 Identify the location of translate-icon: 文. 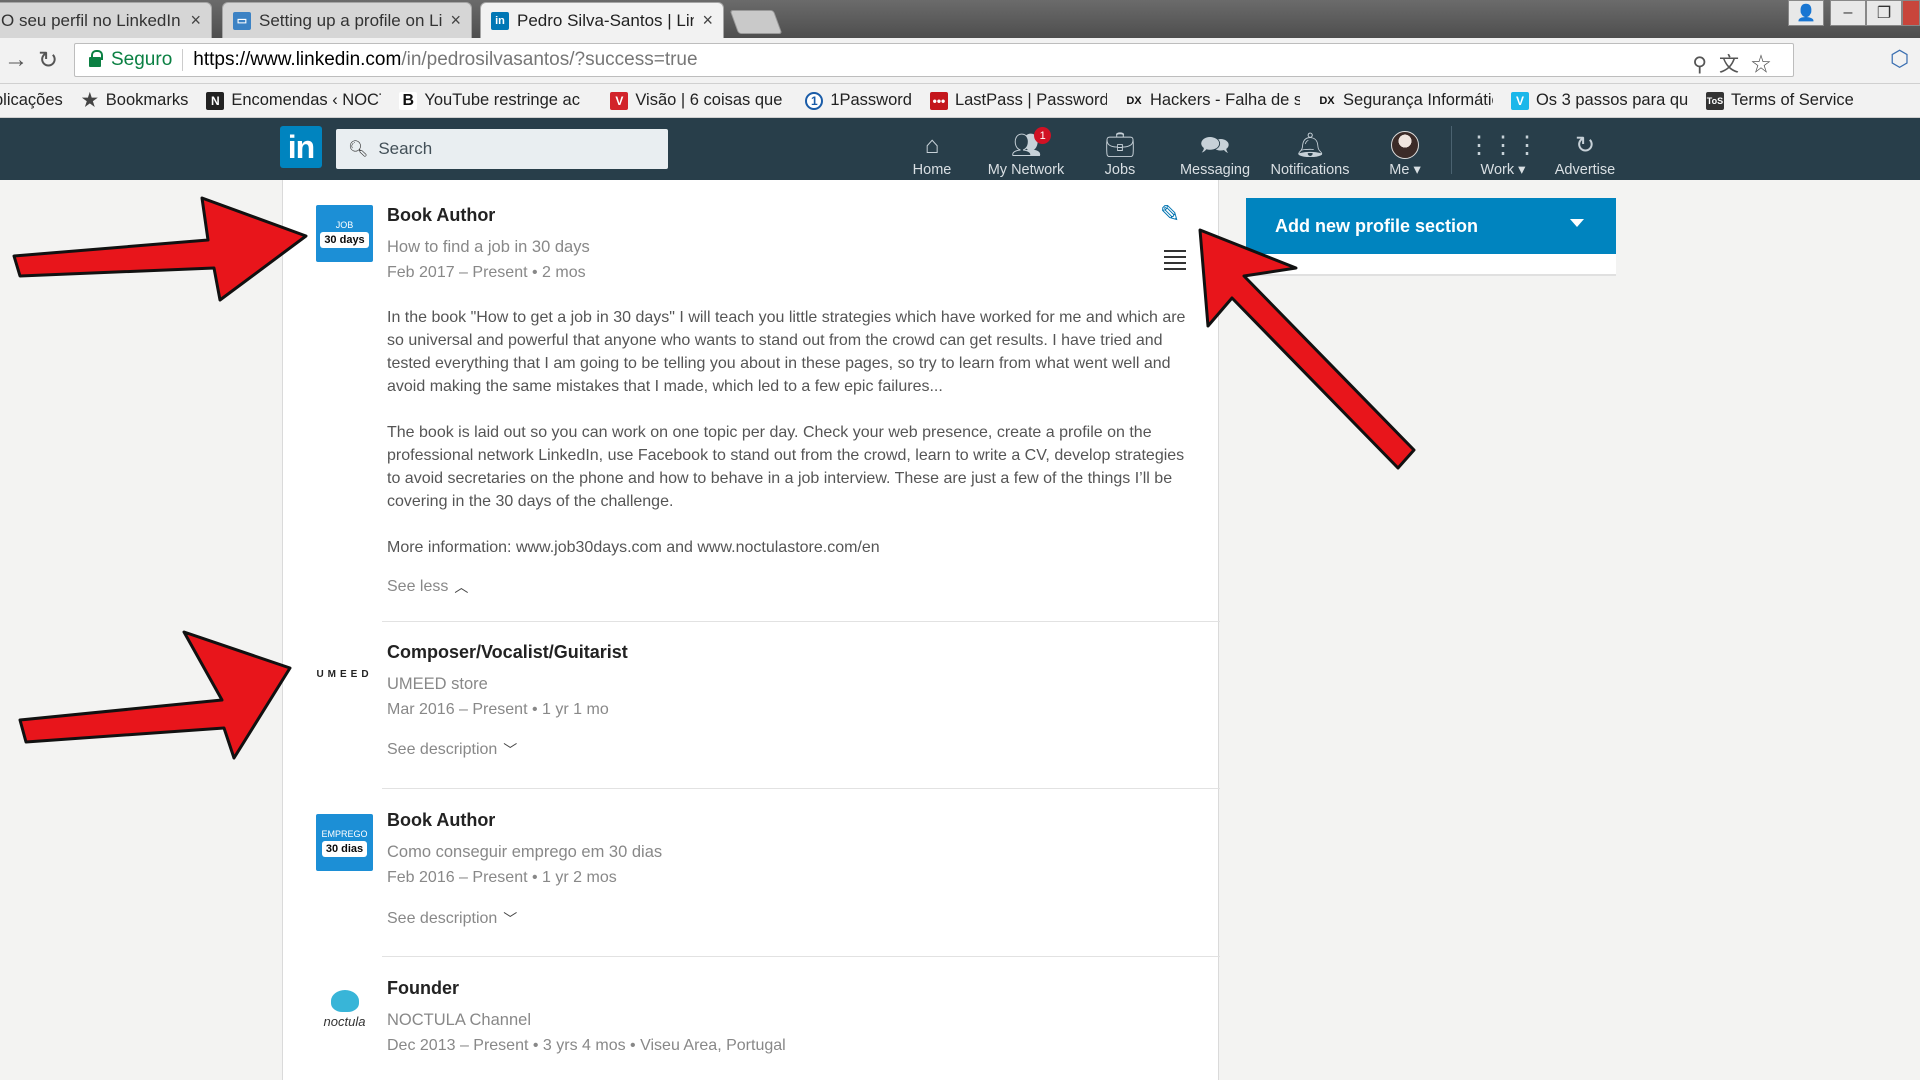
(1735, 65).